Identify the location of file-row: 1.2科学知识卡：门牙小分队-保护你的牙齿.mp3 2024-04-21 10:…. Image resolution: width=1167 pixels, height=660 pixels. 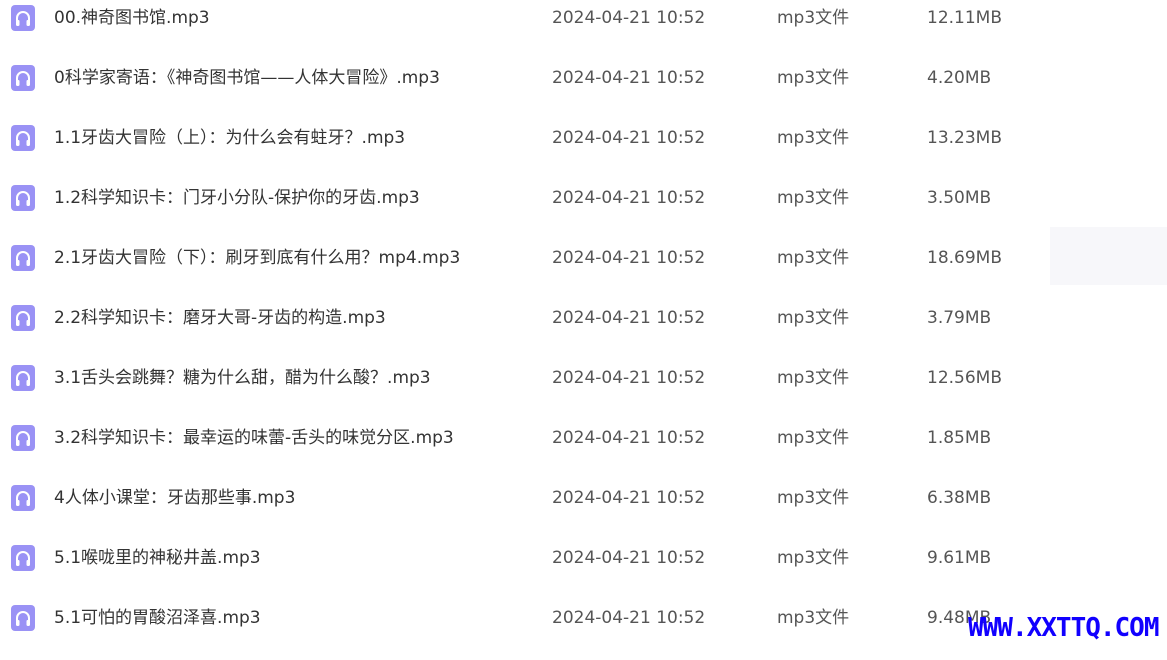
(583, 210).